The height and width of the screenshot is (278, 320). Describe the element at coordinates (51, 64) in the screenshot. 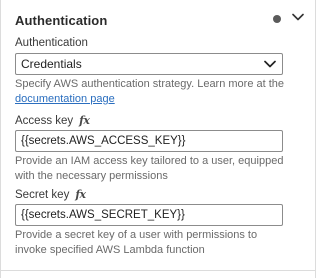

I see `authentication-select-value: Credentials` at that location.